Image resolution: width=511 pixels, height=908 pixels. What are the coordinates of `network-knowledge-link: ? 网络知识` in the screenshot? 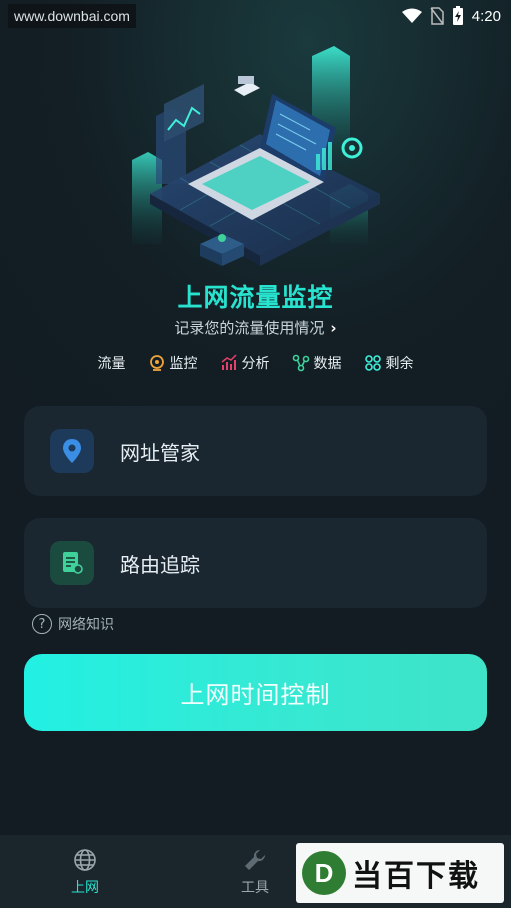 It's located at (73, 624).